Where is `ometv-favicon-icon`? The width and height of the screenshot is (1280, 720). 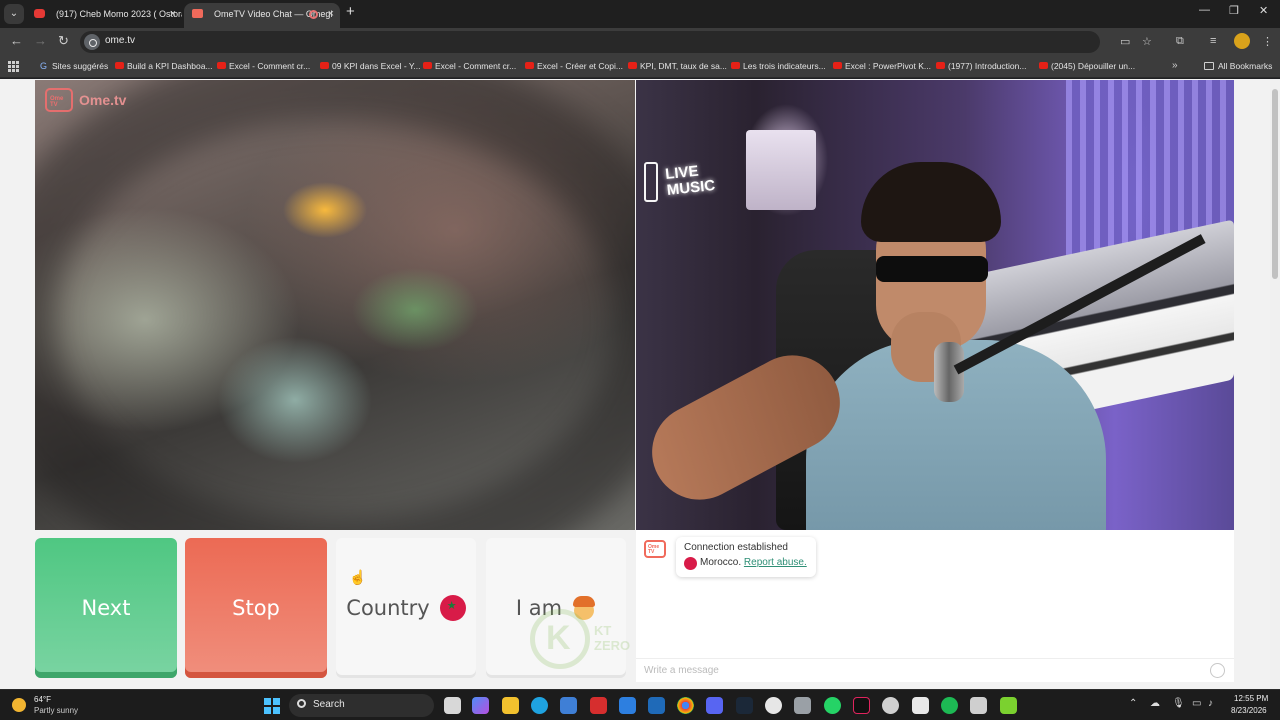 ometv-favicon-icon is located at coordinates (197, 13).